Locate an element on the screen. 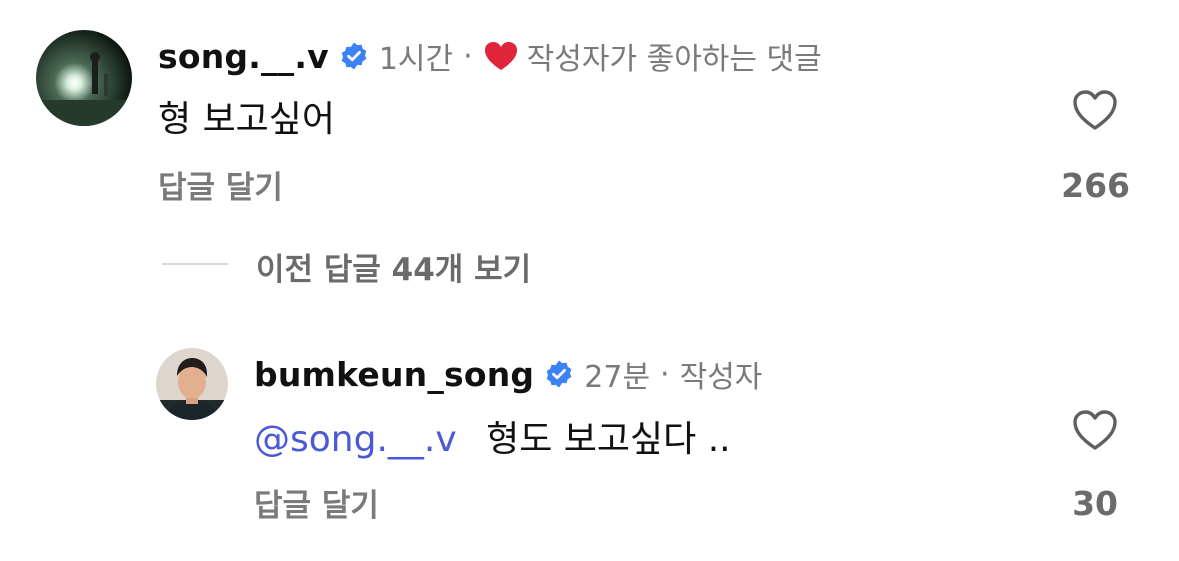 The height and width of the screenshot is (561, 1179). author-label: 작성자 is located at coordinates (721, 377).